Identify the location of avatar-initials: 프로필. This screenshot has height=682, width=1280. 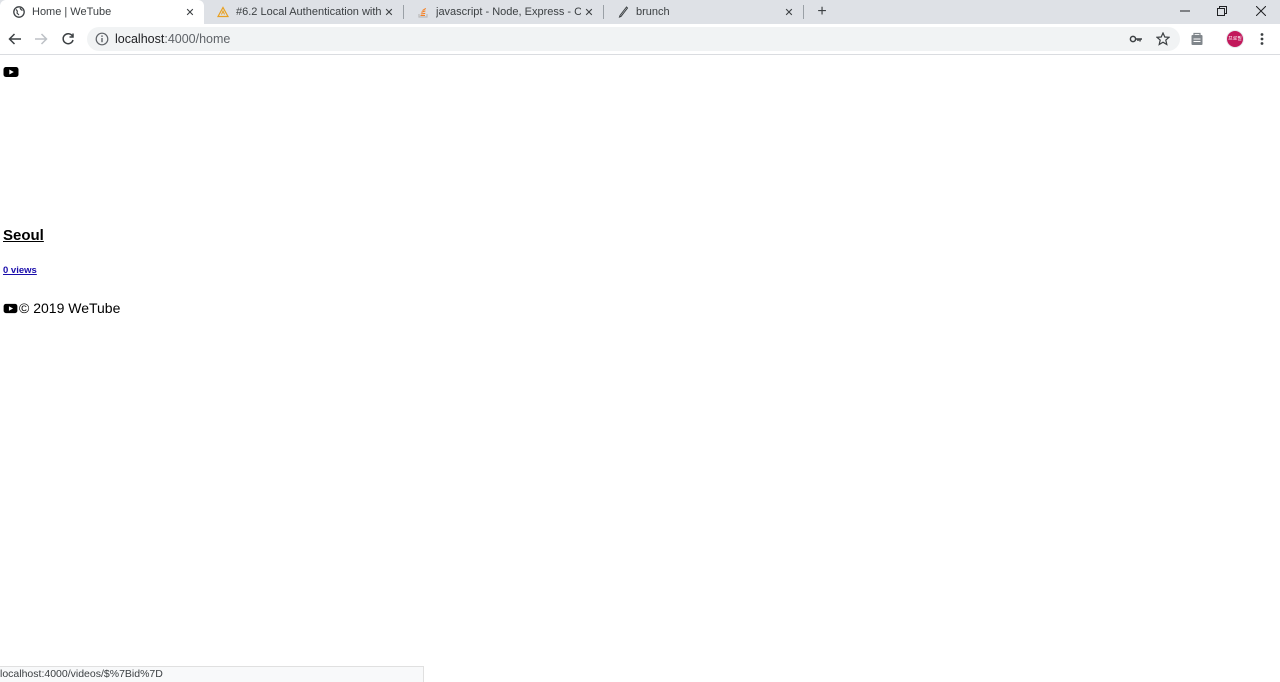
(1235, 38).